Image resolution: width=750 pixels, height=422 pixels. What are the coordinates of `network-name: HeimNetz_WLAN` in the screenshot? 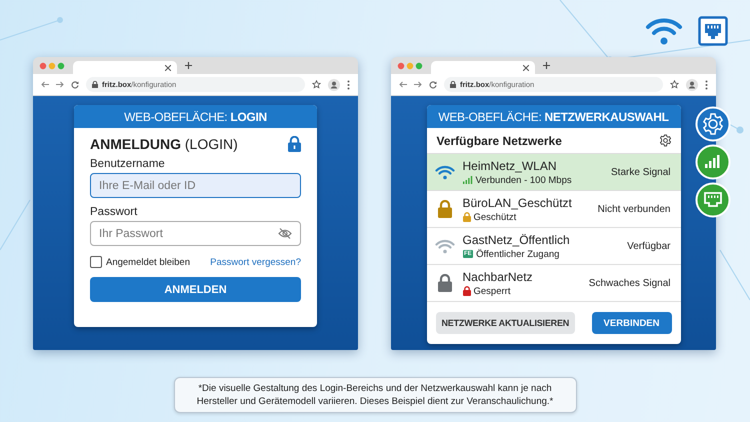 It's located at (510, 165).